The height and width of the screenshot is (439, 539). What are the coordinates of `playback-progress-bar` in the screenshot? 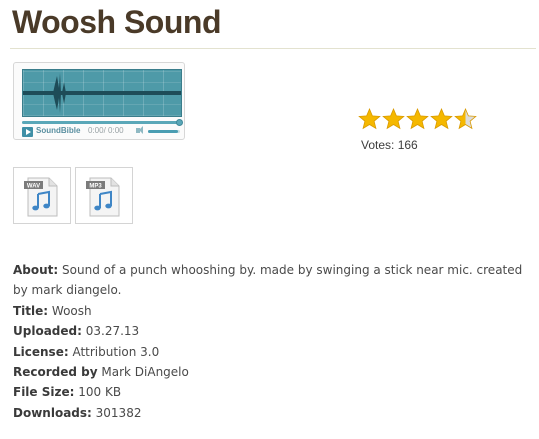 It's located at (102, 122).